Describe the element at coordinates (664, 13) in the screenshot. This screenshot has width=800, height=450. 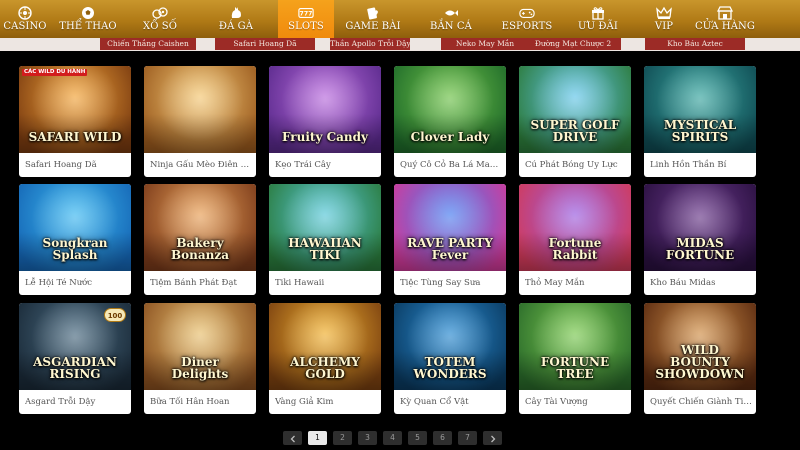
I see `crown-icon` at that location.